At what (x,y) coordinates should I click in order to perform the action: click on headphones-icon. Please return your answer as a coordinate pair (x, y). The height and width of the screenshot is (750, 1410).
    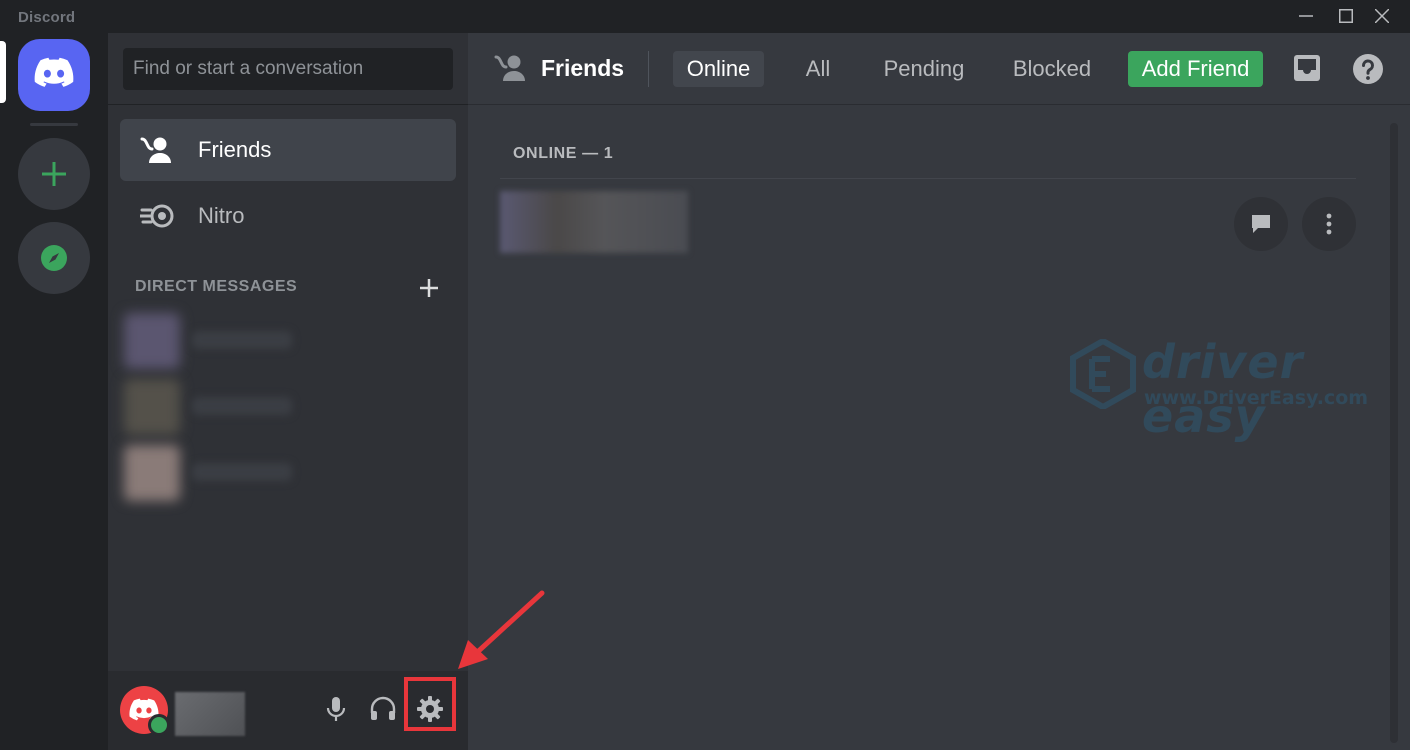
    Looking at the image, I should click on (383, 708).